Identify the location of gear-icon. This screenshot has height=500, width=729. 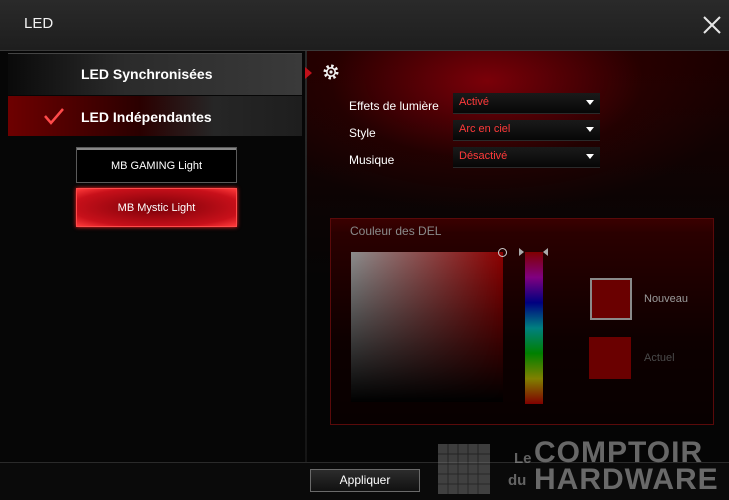
(331, 72).